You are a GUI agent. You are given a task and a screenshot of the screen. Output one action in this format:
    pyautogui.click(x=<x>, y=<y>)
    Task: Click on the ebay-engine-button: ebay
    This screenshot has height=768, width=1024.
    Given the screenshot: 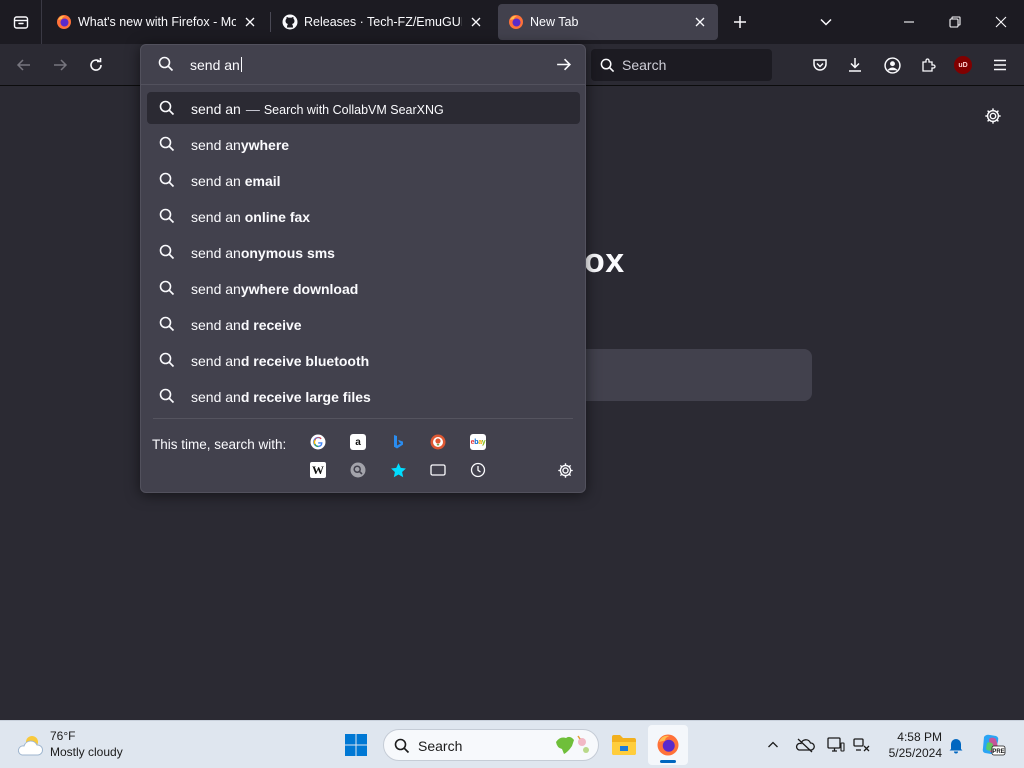 What is the action you would take?
    pyautogui.click(x=478, y=442)
    